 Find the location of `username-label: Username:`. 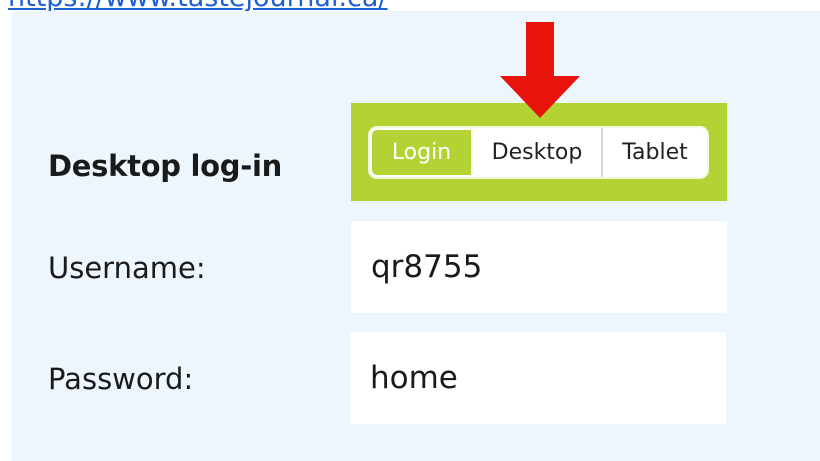

username-label: Username: is located at coordinates (127, 268).